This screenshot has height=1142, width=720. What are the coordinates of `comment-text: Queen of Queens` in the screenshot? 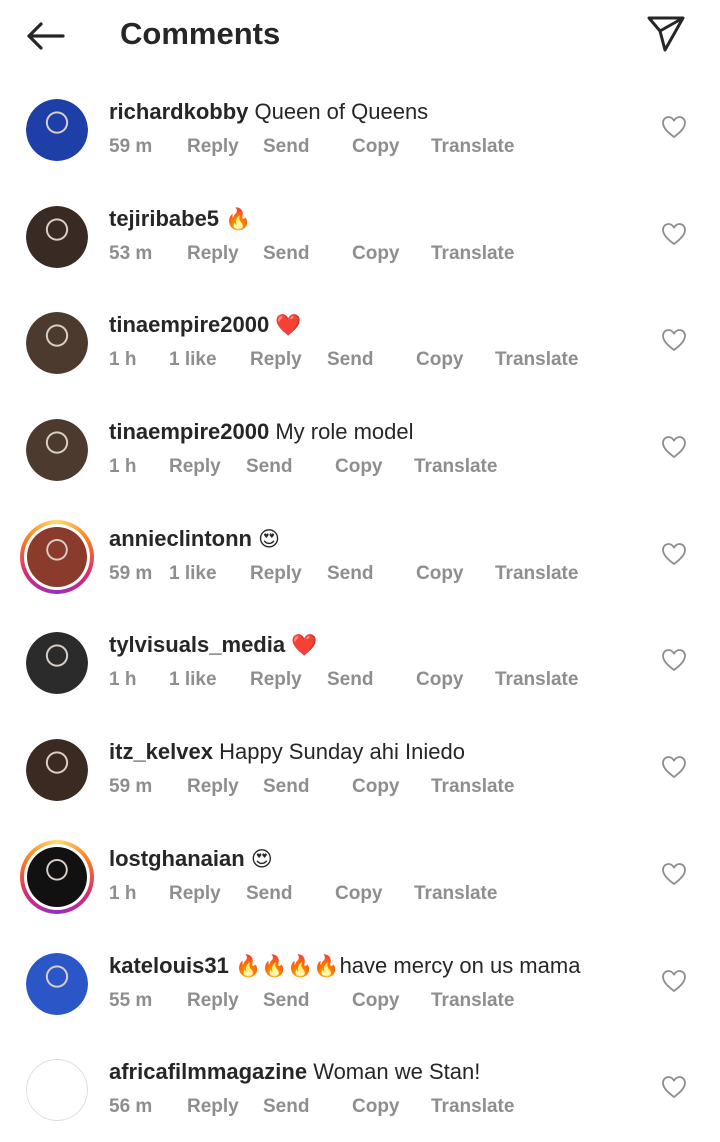 It's located at (341, 111).